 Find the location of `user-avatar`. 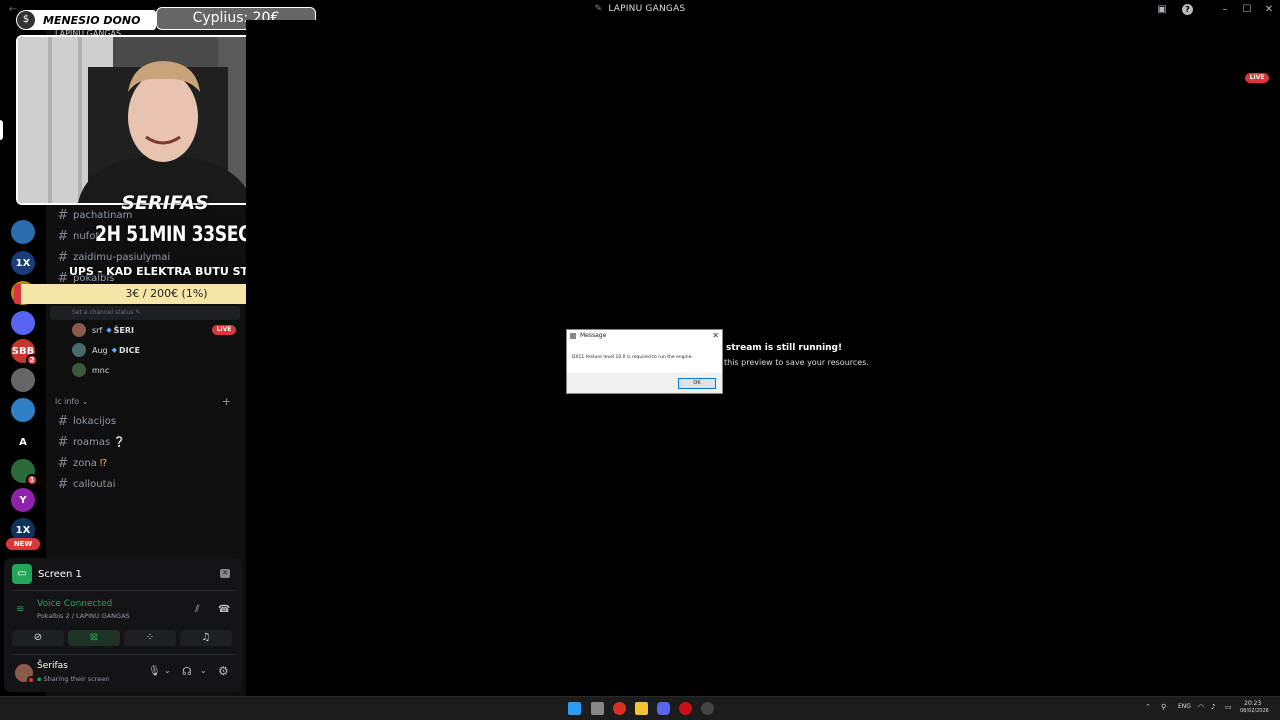

user-avatar is located at coordinates (25, 674).